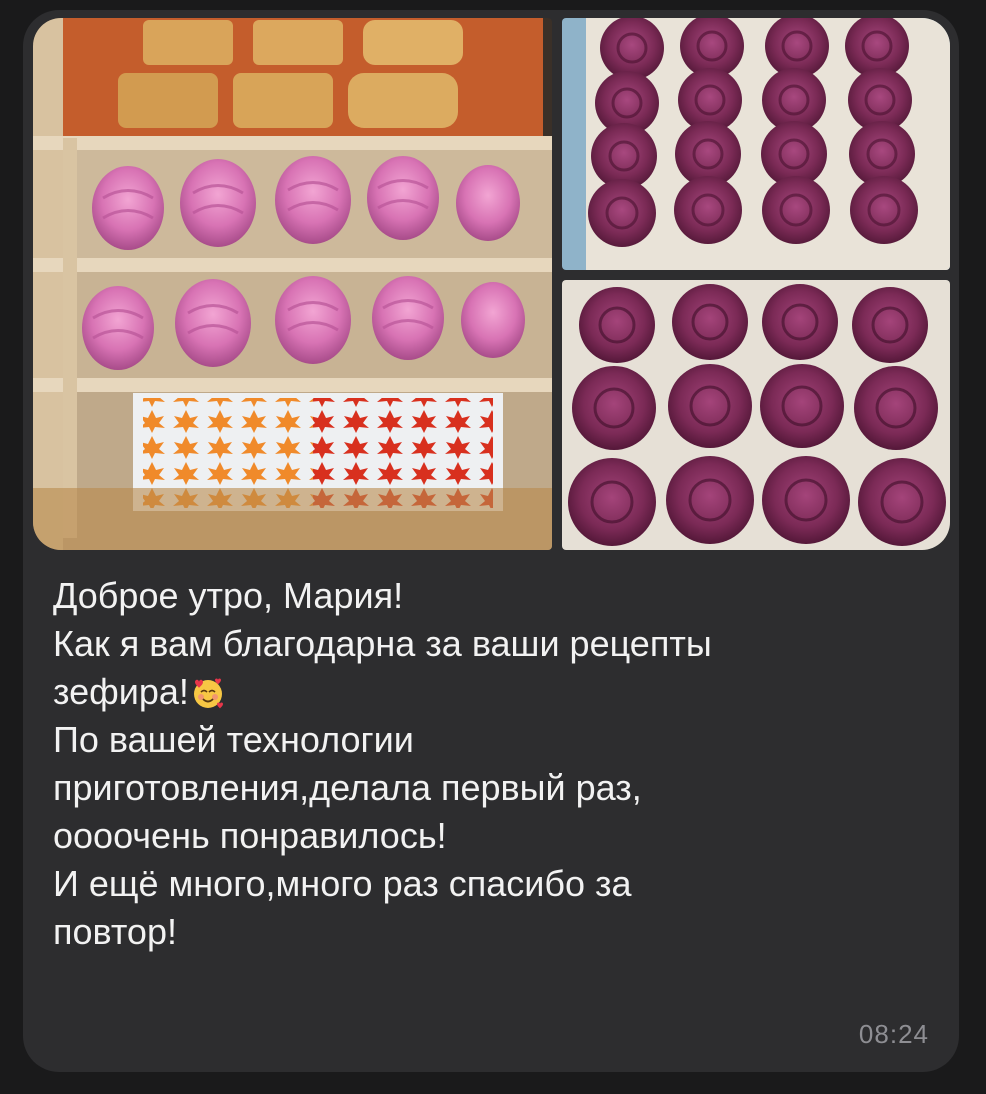 Image resolution: width=986 pixels, height=1094 pixels. What do you see at coordinates (347, 787) in the screenshot?
I see `message-line: приготовления,делала первый раз,` at bounding box center [347, 787].